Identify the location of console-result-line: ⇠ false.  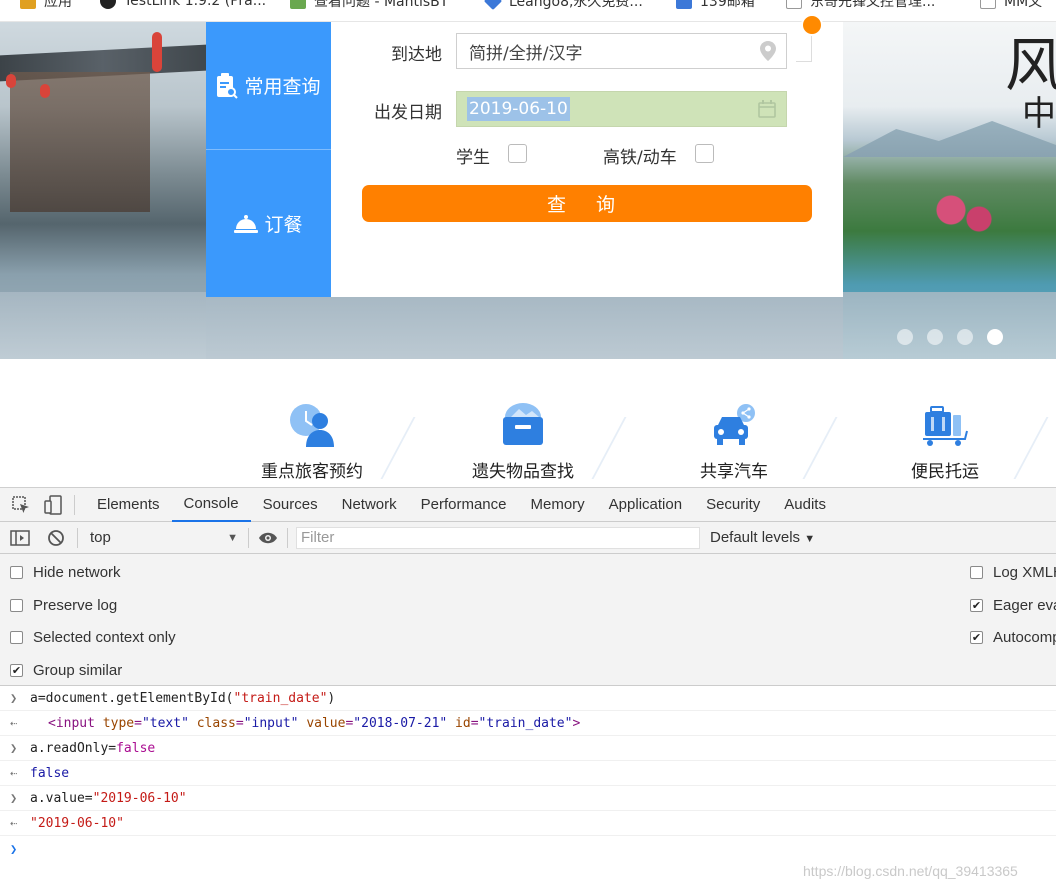
(528, 773).